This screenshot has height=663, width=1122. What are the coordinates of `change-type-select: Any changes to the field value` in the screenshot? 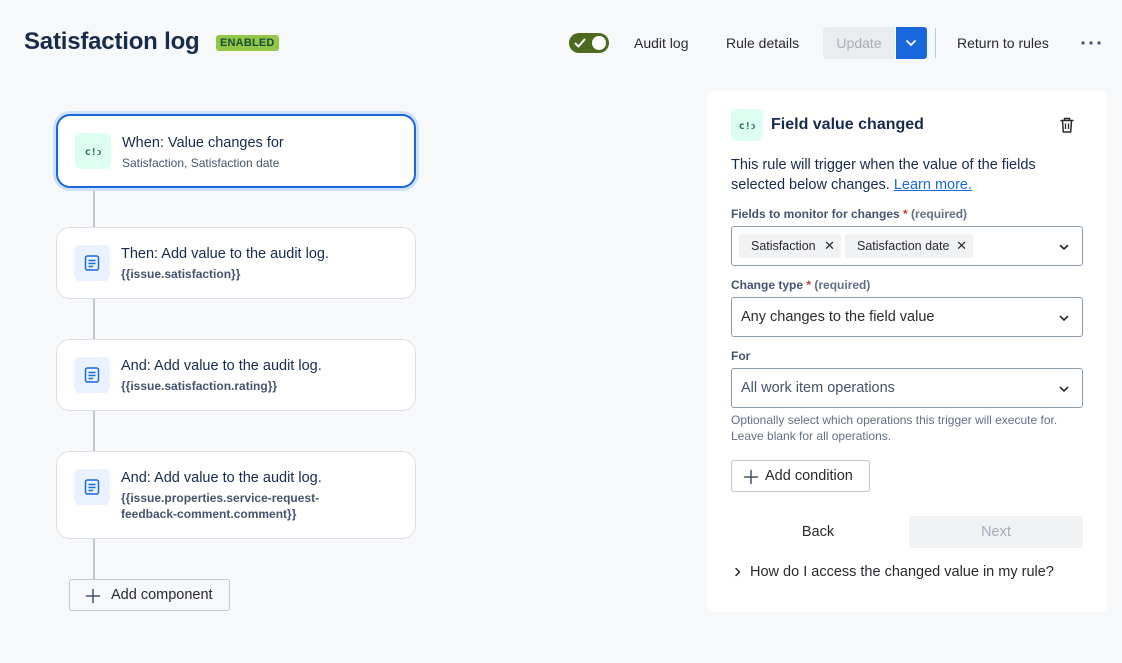 It's located at (907, 317).